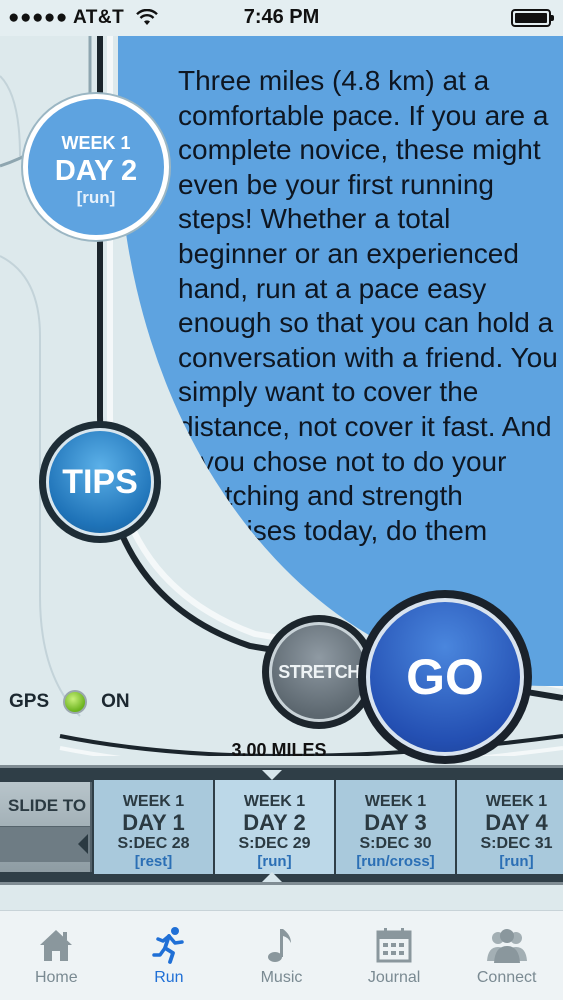  What do you see at coordinates (56, 977) in the screenshot?
I see `tab-label: Home` at bounding box center [56, 977].